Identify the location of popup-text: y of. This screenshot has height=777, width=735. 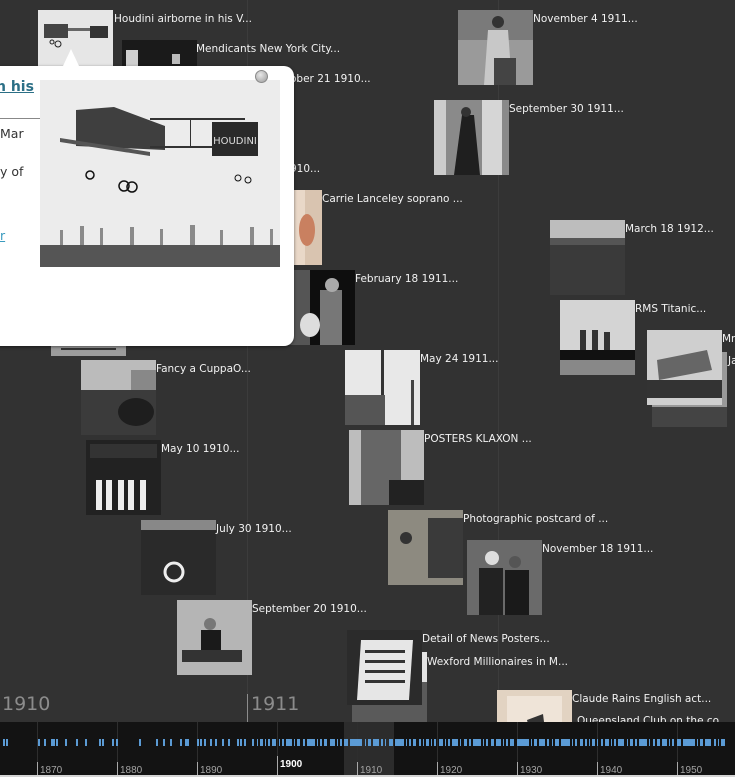
(12, 171).